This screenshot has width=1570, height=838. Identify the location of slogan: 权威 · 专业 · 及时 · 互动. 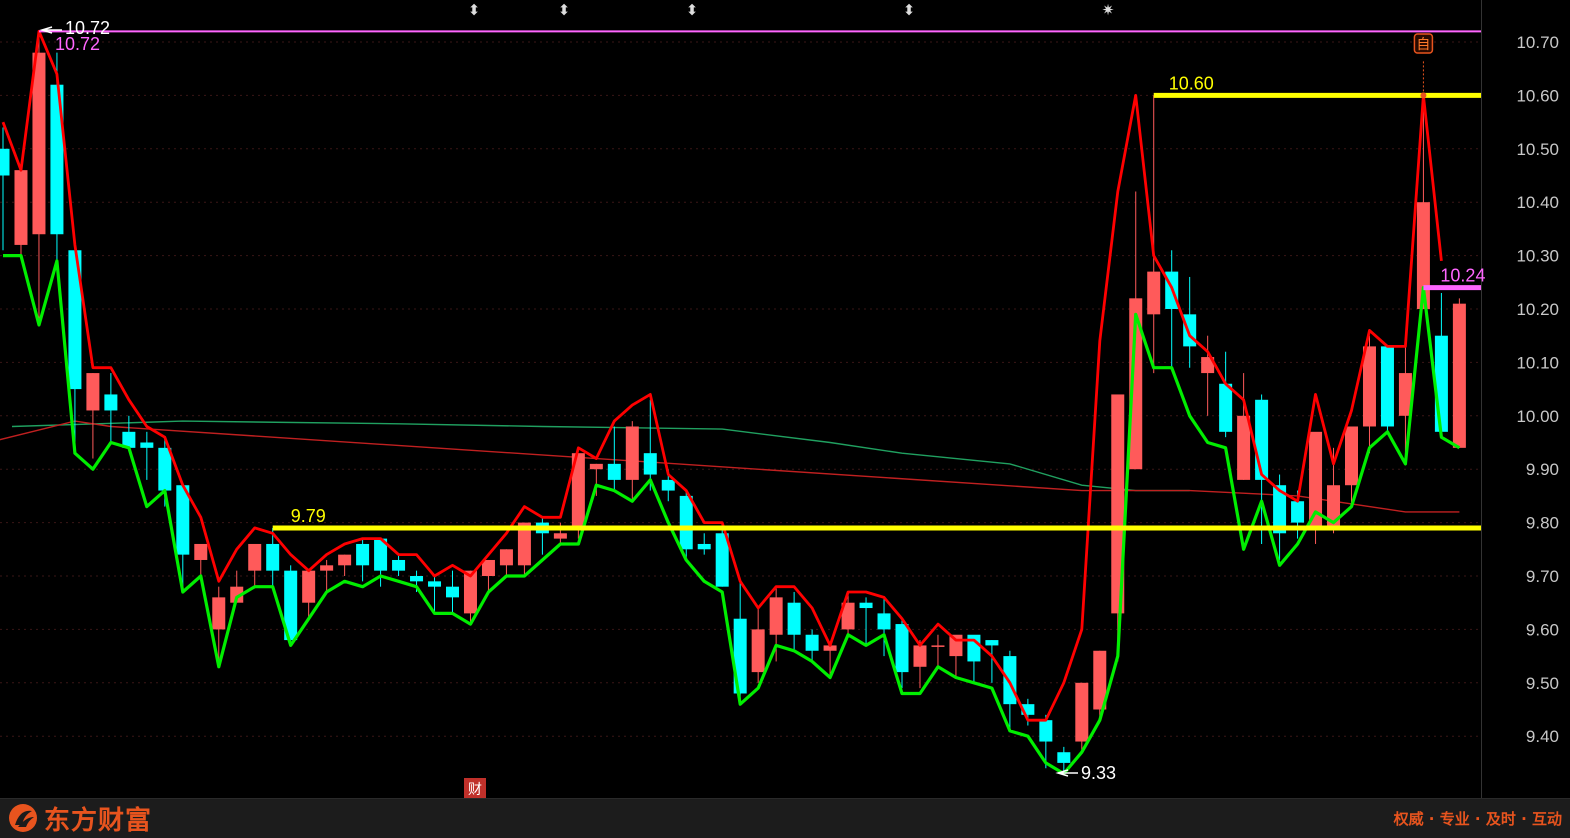
(1477, 819).